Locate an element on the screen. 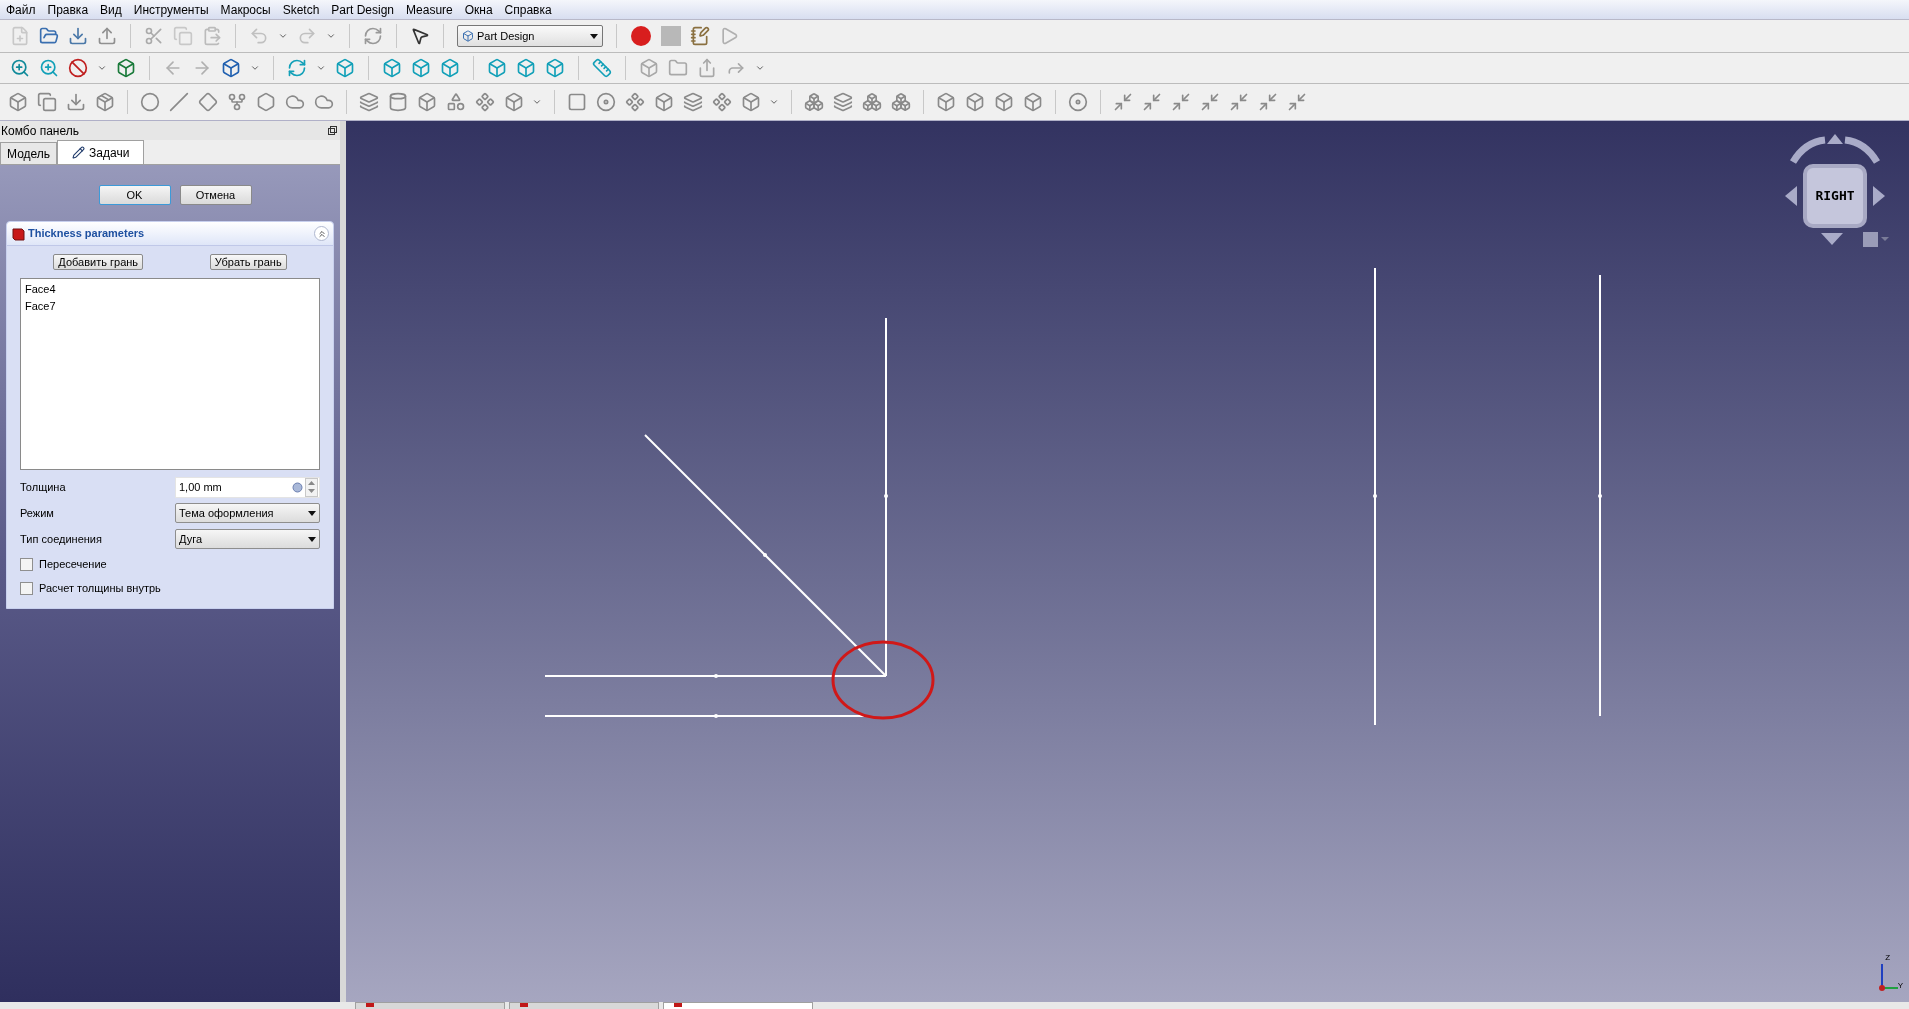 The image size is (1909, 1009). shapes-icon is located at coordinates (456, 102).